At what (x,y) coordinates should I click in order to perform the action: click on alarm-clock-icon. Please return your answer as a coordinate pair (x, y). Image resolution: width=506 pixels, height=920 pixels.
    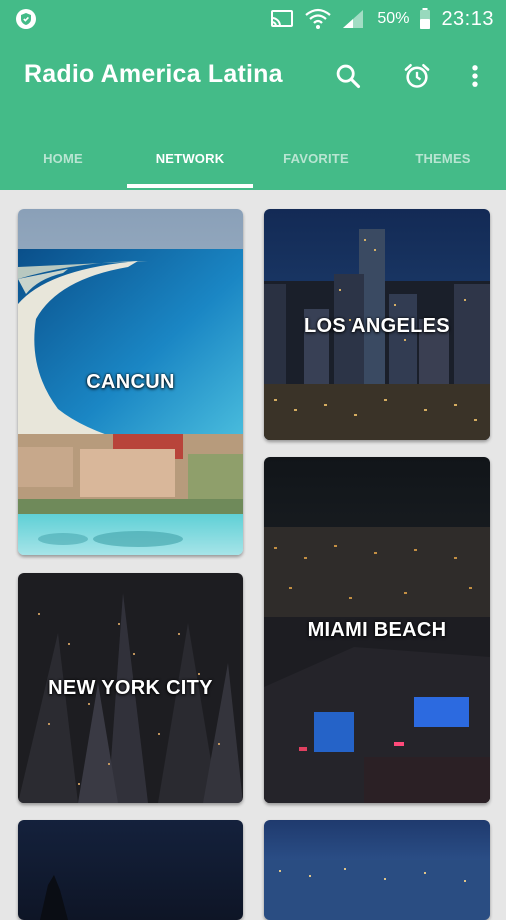
    Looking at the image, I should click on (417, 76).